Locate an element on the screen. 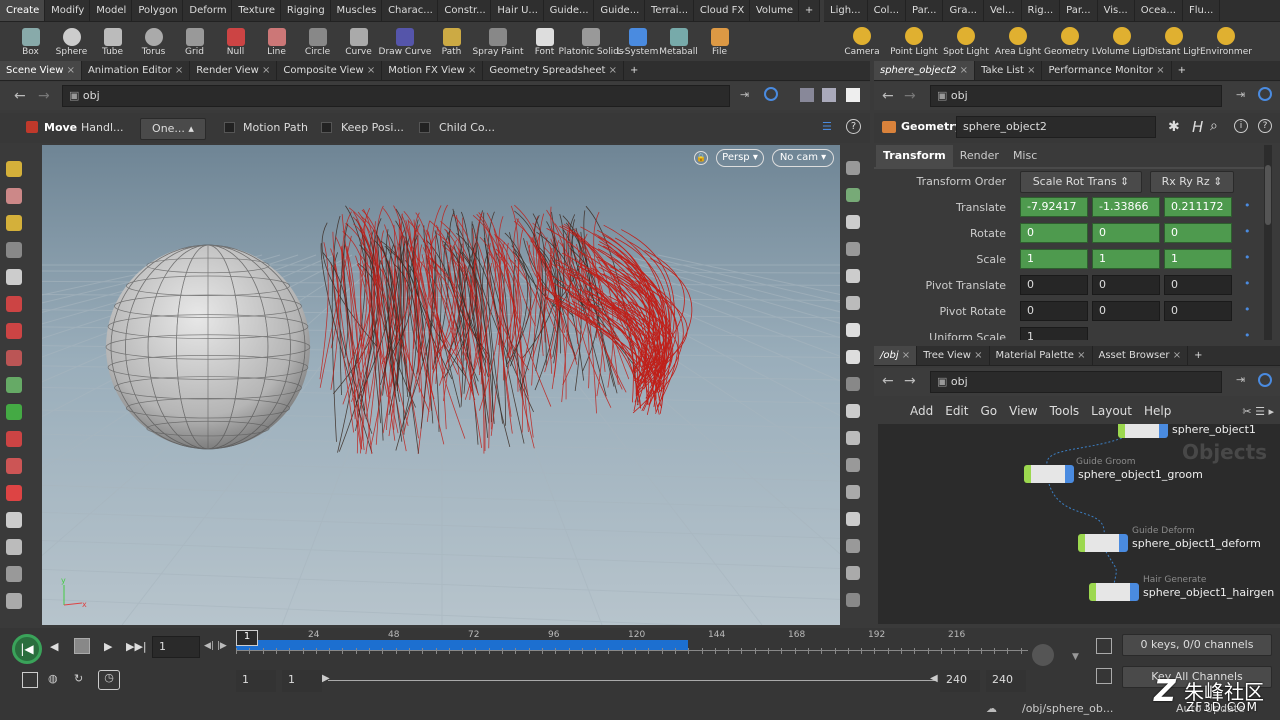  window-icon is located at coordinates (853, 95).